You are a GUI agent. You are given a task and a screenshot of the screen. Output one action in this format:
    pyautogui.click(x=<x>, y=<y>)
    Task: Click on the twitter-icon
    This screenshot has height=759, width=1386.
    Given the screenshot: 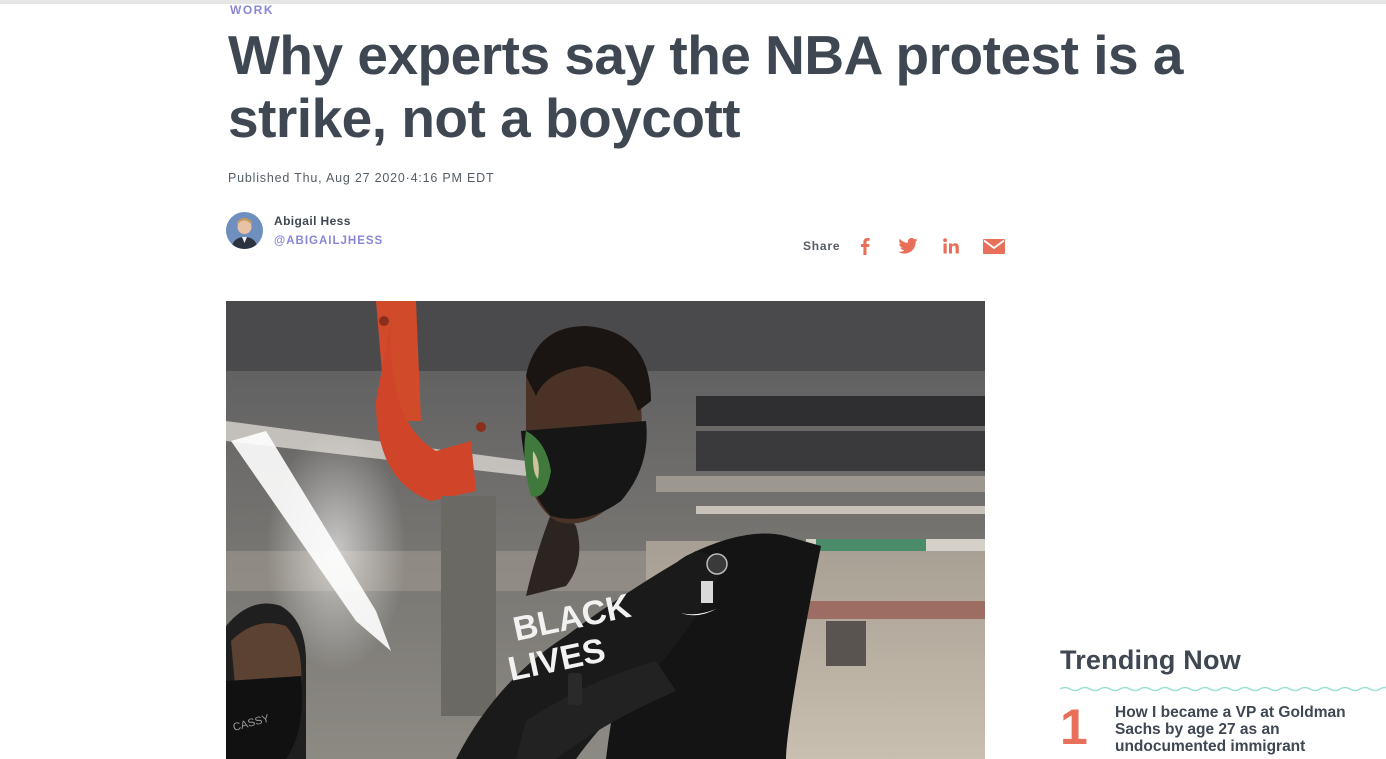 What is the action you would take?
    pyautogui.click(x=908, y=246)
    